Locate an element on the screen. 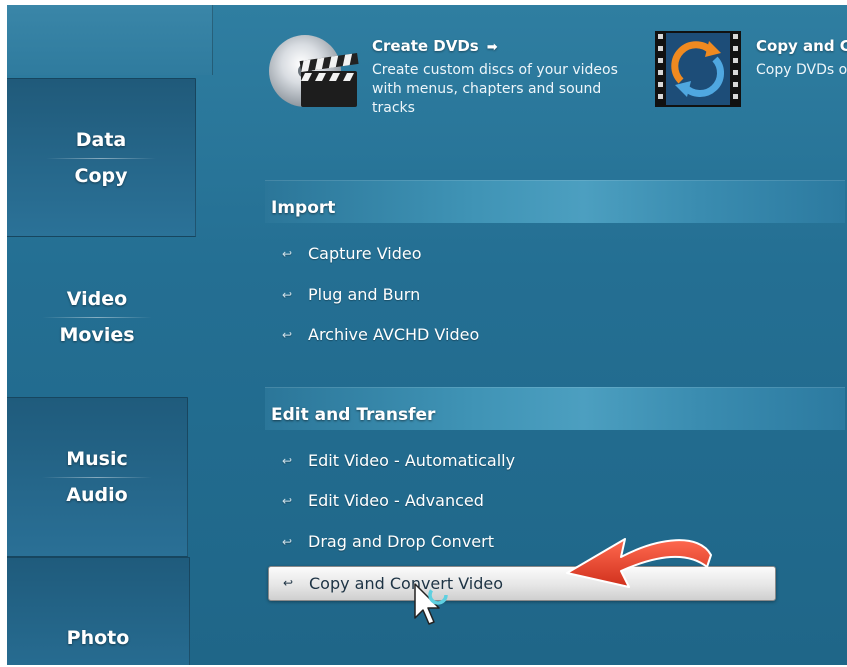  list-item-label: Archive AVCHD Video is located at coordinates (394, 334).